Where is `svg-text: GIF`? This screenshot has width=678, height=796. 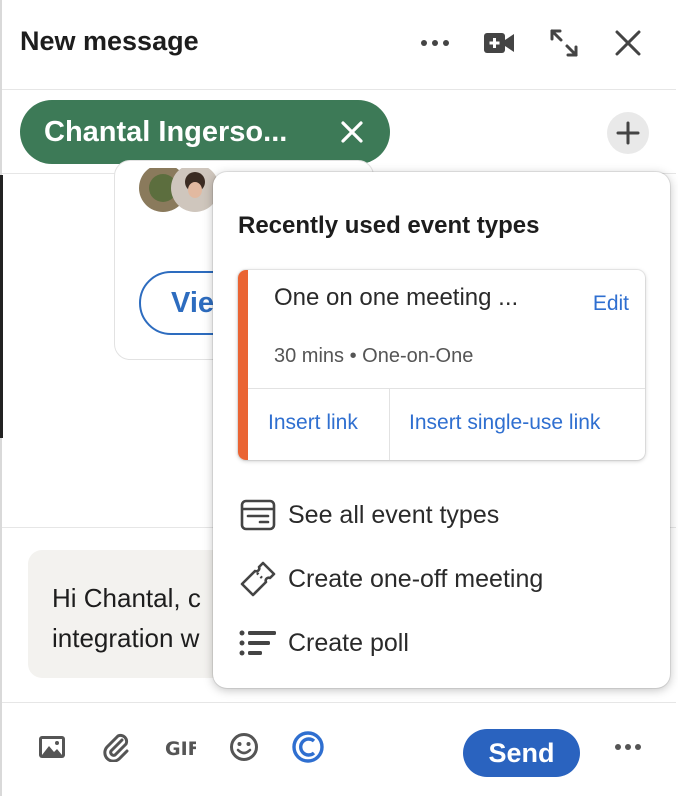
svg-text: GIF is located at coordinates (180, 747).